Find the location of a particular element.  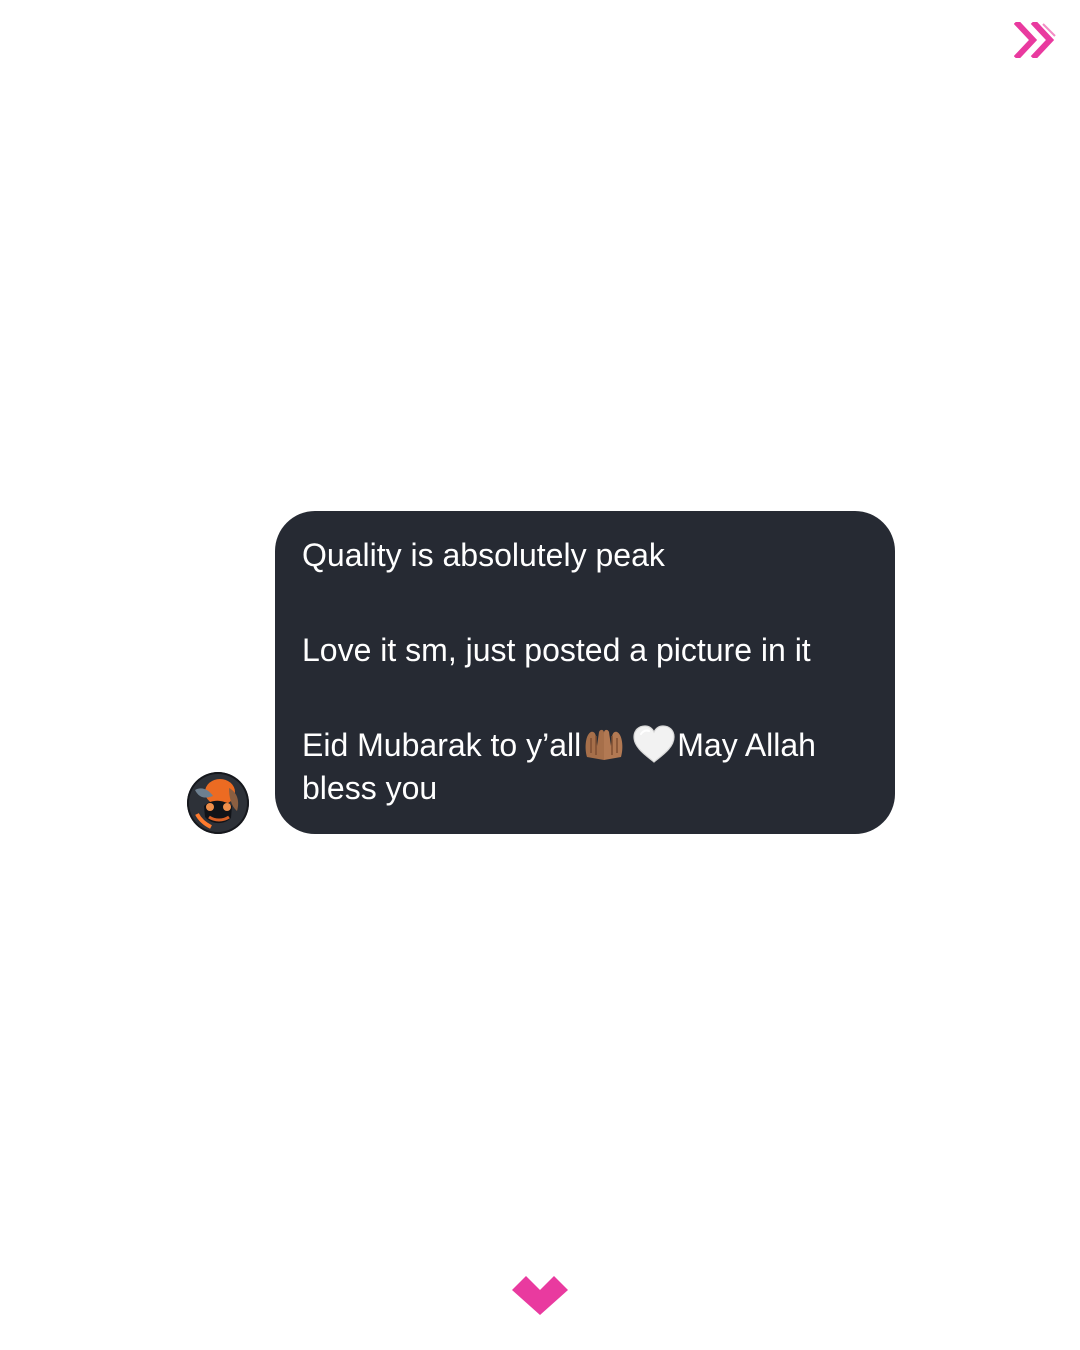

message-text: Eid Mubarak to y’all is located at coordinates (442, 745).